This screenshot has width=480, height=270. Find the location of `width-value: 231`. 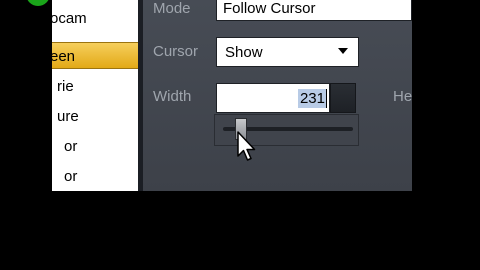

width-value: 231 is located at coordinates (312, 98).